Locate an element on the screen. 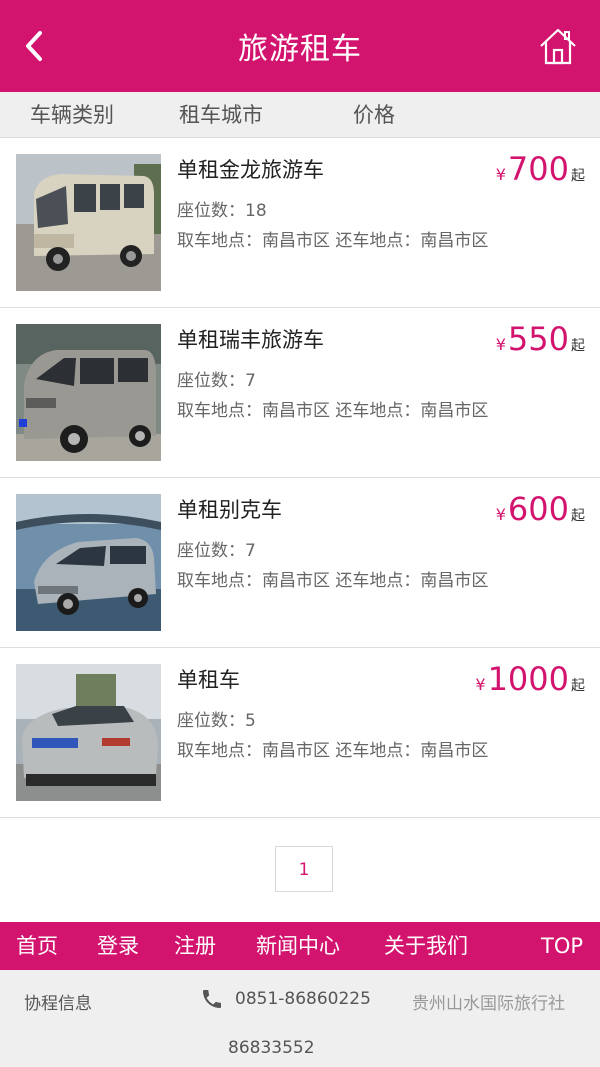 The width and height of the screenshot is (600, 1067). nav-login: 登录 is located at coordinates (118, 946).